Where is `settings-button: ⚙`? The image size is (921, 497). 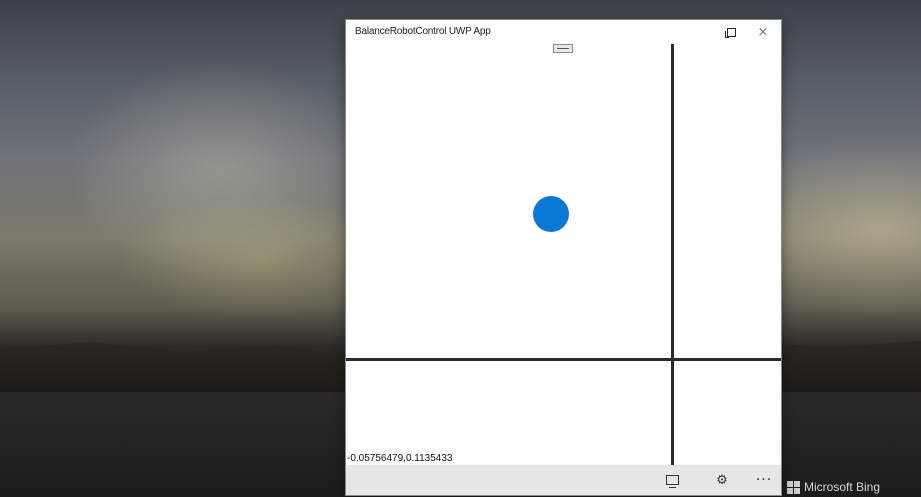 settings-button: ⚙ is located at coordinates (722, 480).